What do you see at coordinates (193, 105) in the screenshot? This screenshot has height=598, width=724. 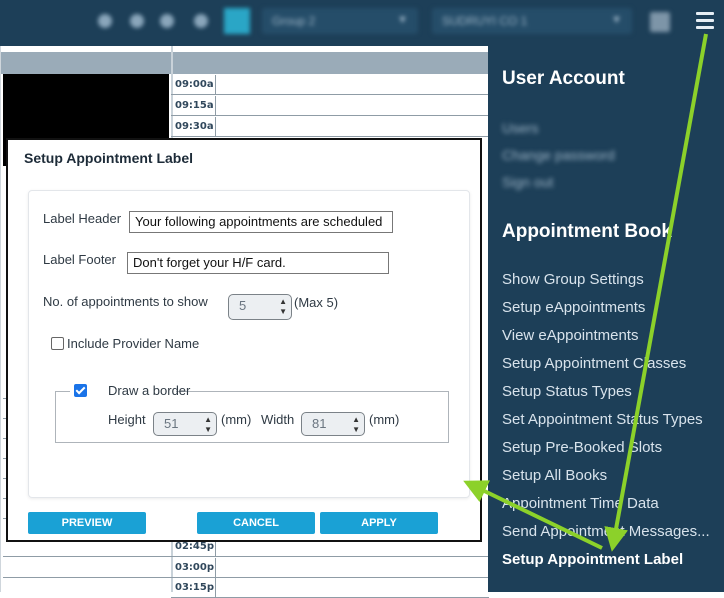 I see `time-label: 09:15a` at bounding box center [193, 105].